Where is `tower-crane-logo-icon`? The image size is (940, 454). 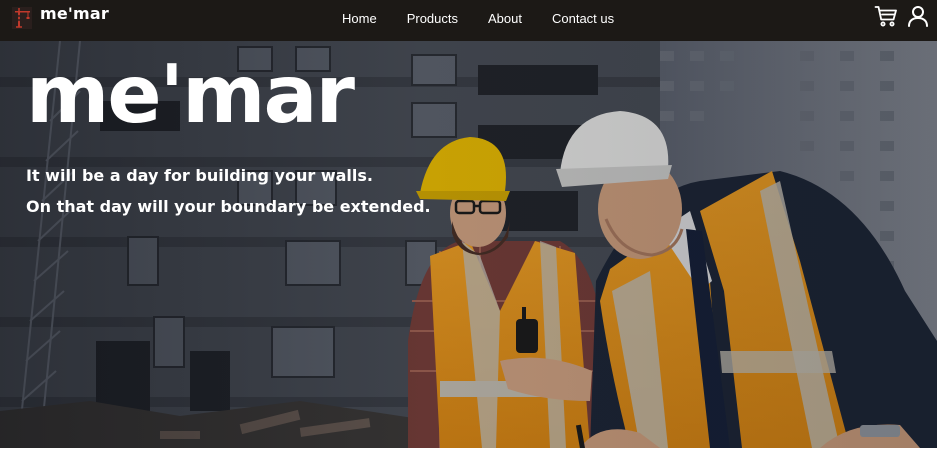
tower-crane-logo-icon is located at coordinates (22, 18).